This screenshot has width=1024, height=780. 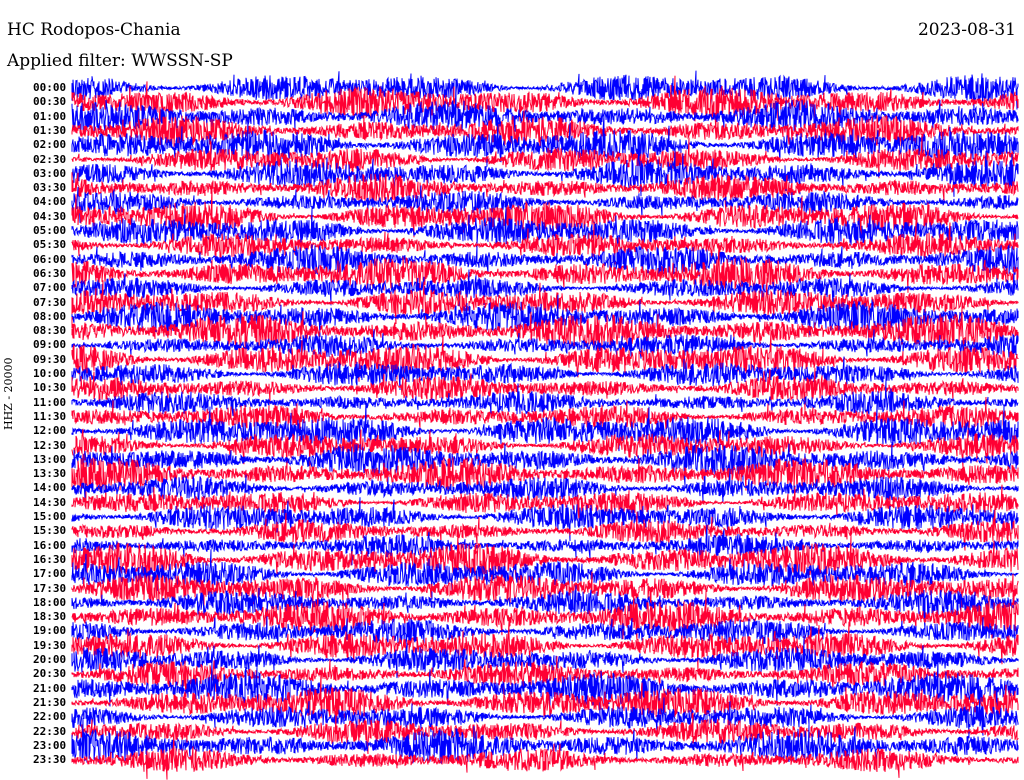 I want to click on time-tick-label: 08:30, so click(x=50, y=331).